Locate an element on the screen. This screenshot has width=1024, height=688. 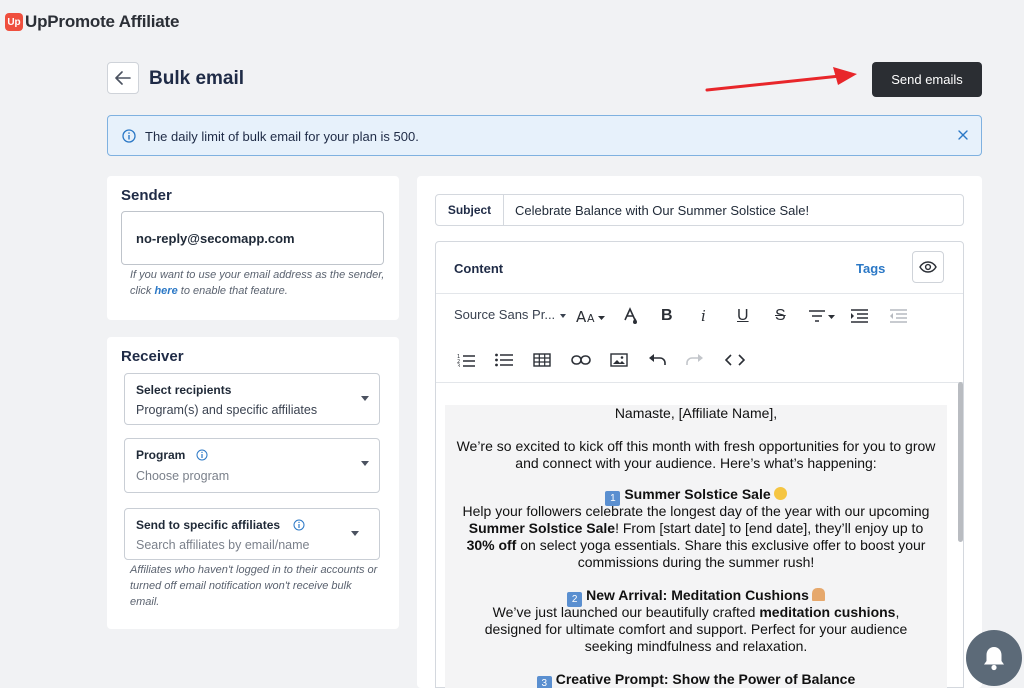
bell-icon is located at coordinates (994, 659).